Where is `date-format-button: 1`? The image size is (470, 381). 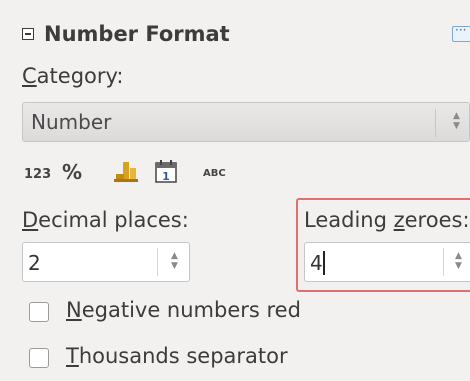
date-format-button: 1 is located at coordinates (167, 171).